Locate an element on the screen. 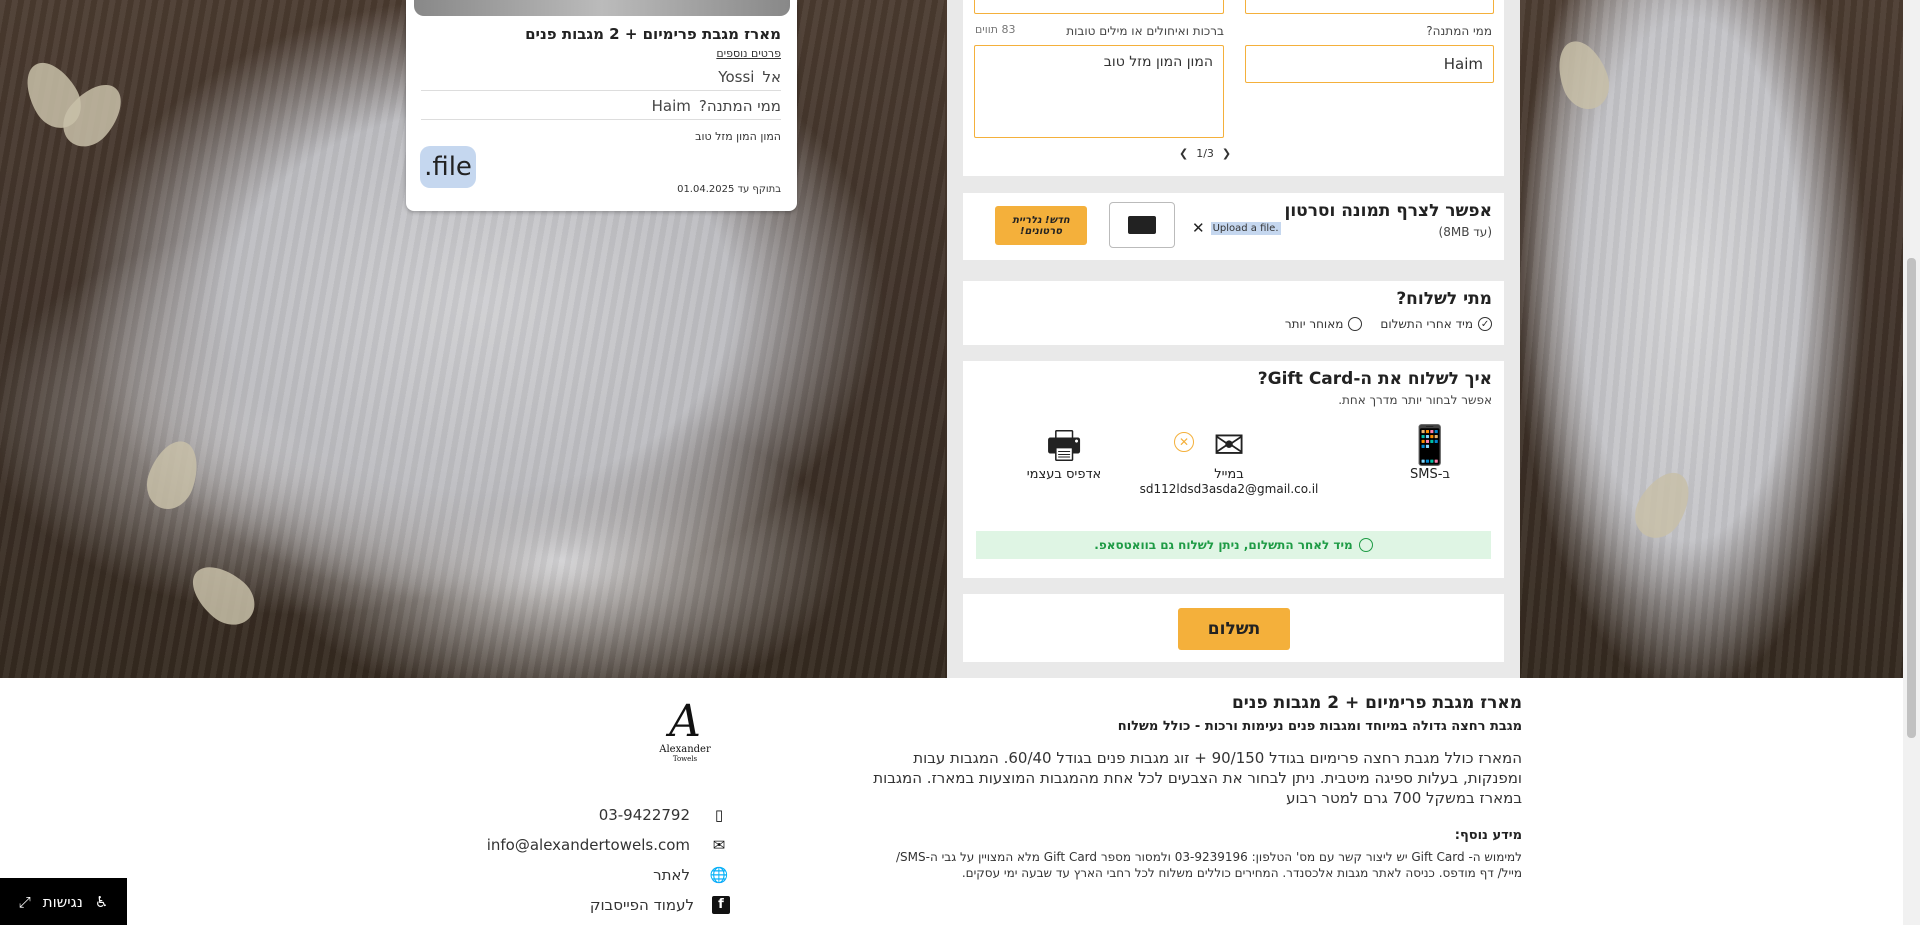 The image size is (1920, 925). upload-title: אפשר לצרף תמונה וסרטון is located at coordinates (1388, 211).